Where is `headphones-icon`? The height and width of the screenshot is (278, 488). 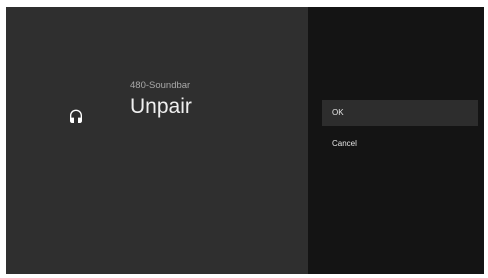 headphones-icon is located at coordinates (76, 116).